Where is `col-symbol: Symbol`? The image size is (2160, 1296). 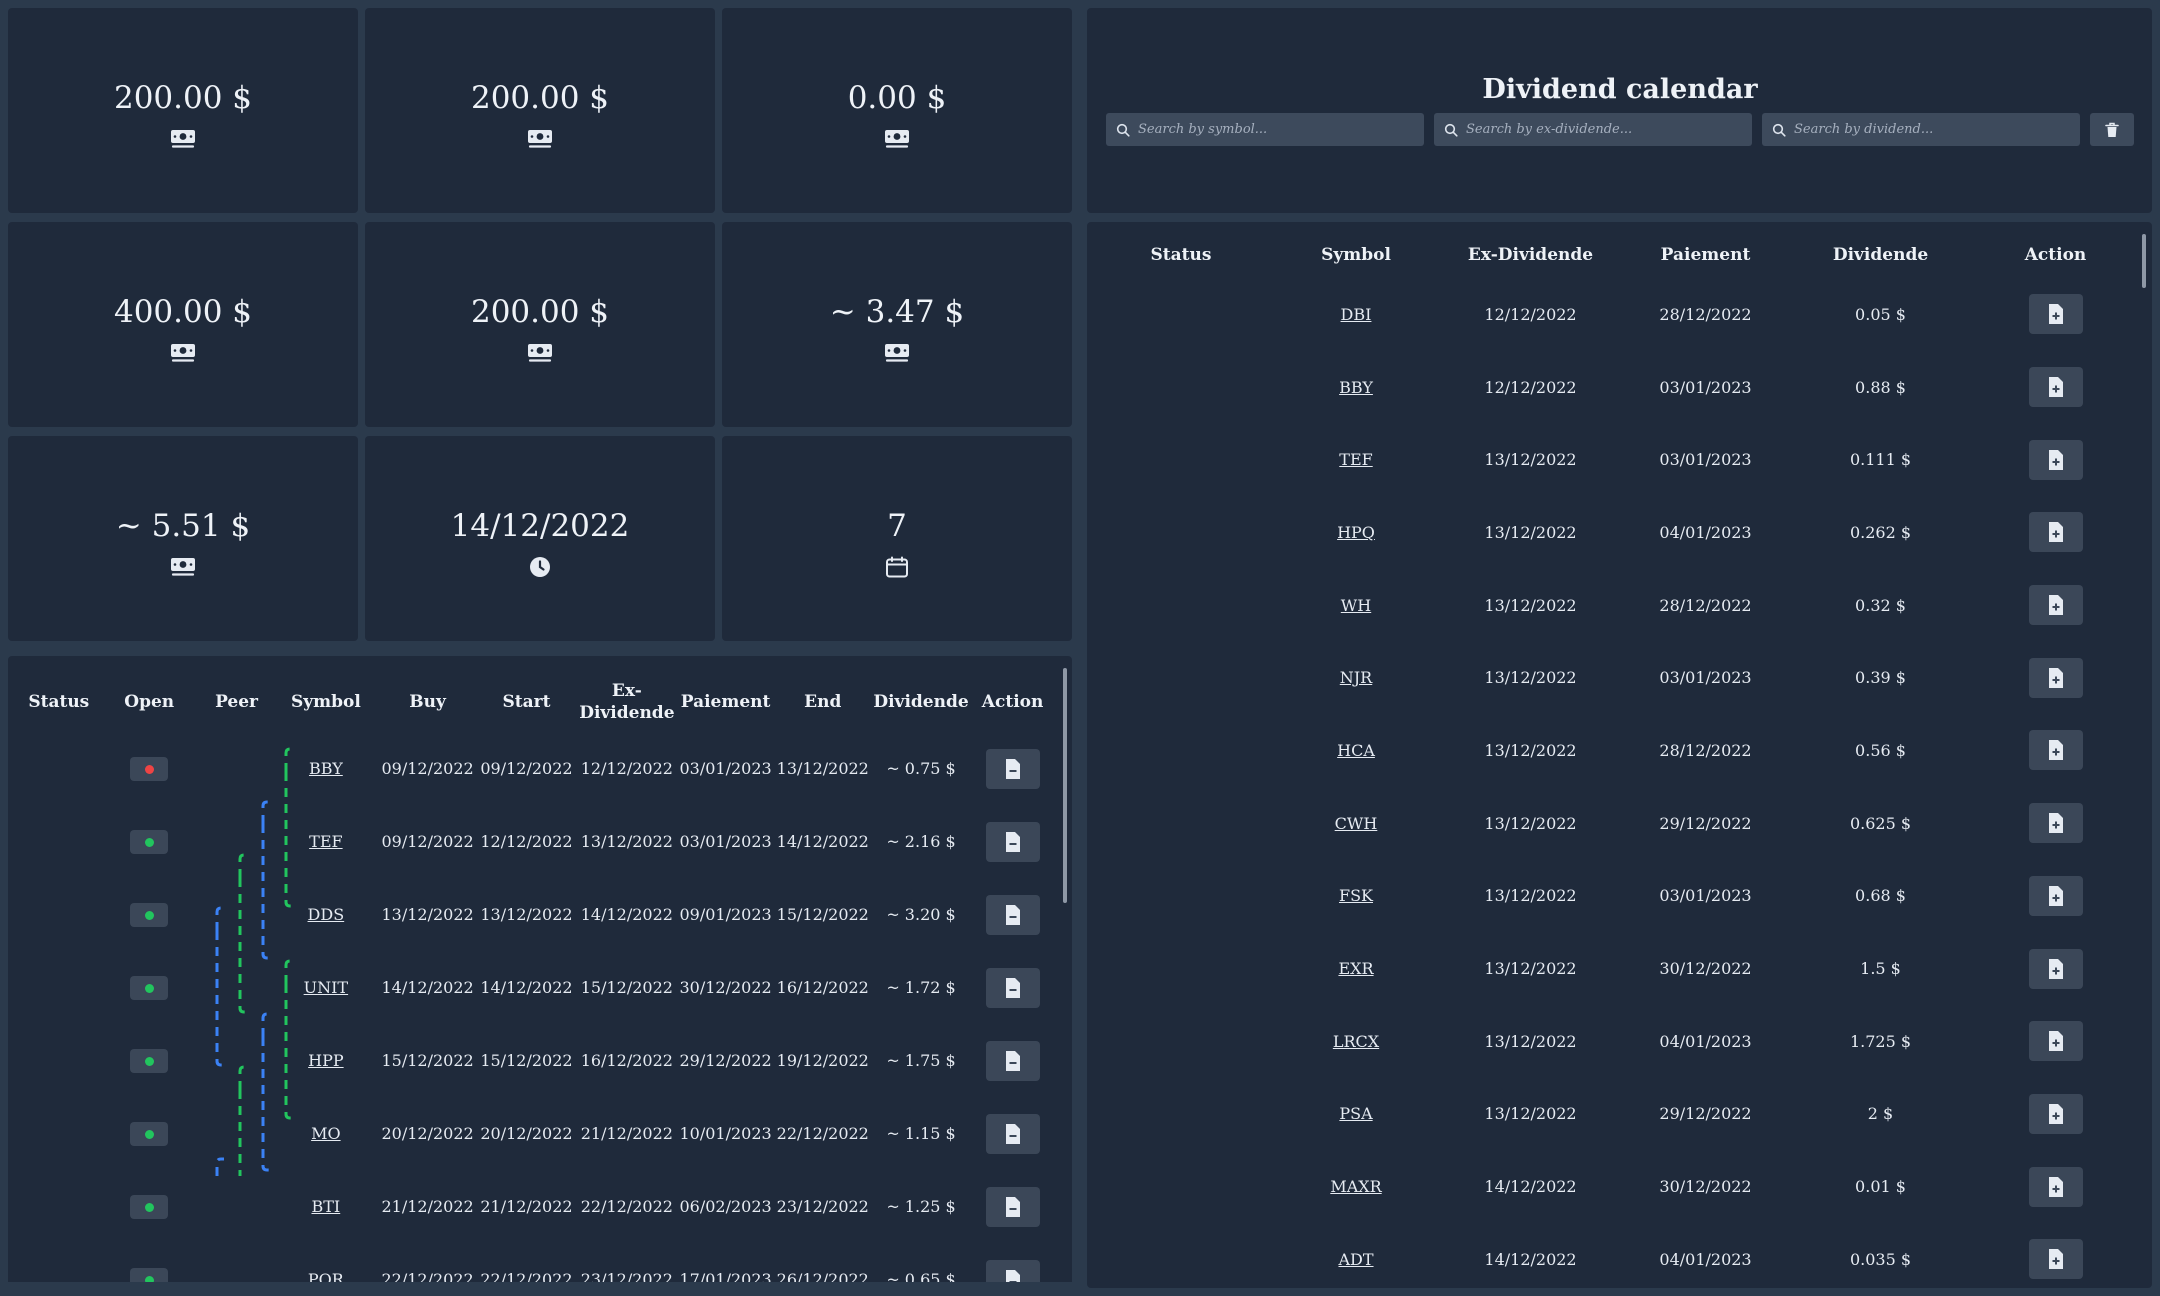 col-symbol: Symbol is located at coordinates (325, 702).